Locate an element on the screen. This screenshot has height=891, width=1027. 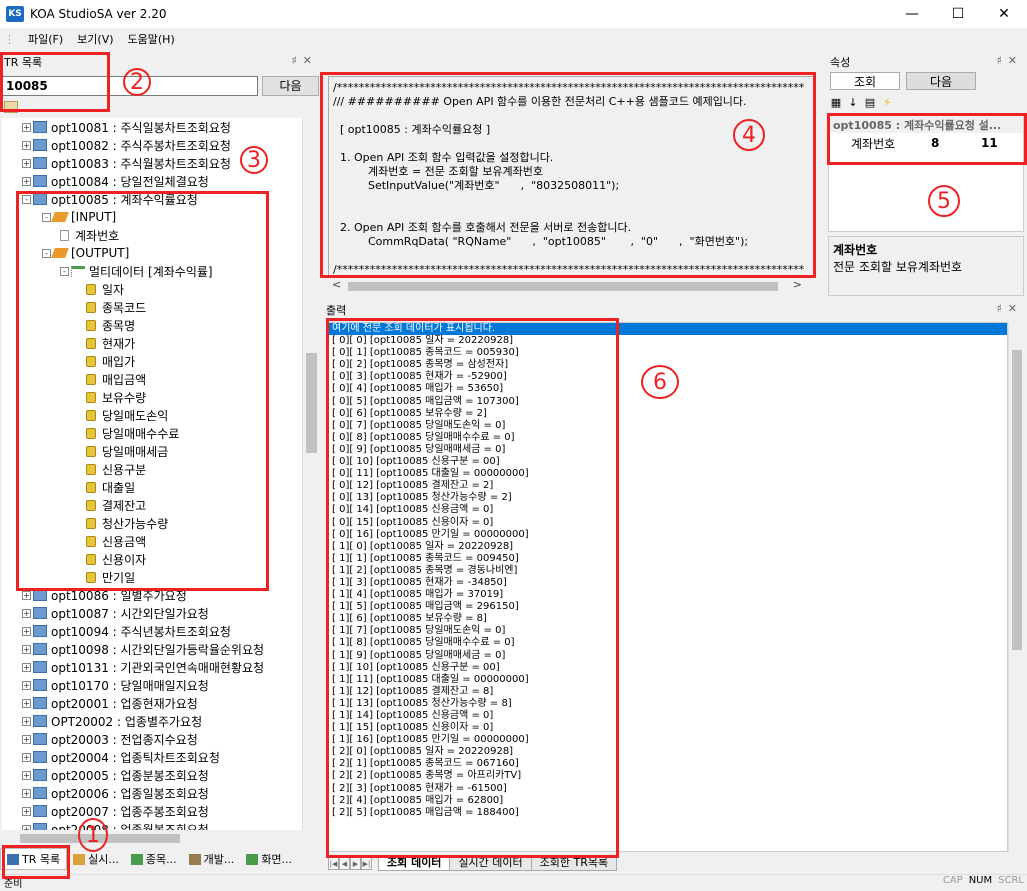
tree-hscroll is located at coordinates (152, 838).